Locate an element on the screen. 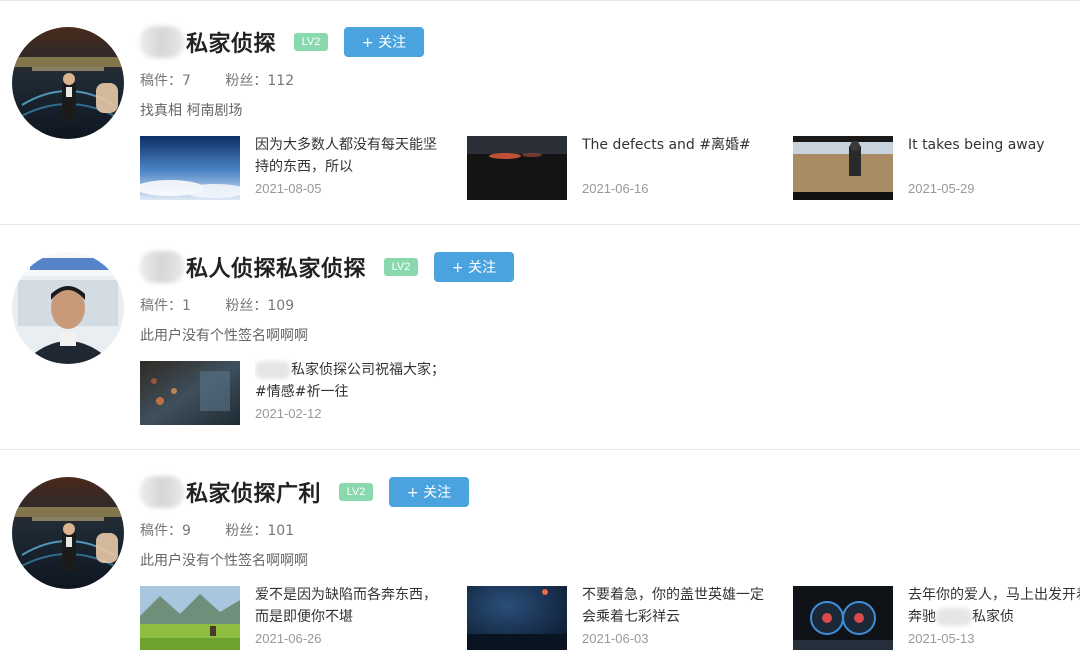 The width and height of the screenshot is (1080, 672). video-item: 因为大多数人都没有每天能坚持的东西，所以 2021-08-05 is located at coordinates (295, 168).